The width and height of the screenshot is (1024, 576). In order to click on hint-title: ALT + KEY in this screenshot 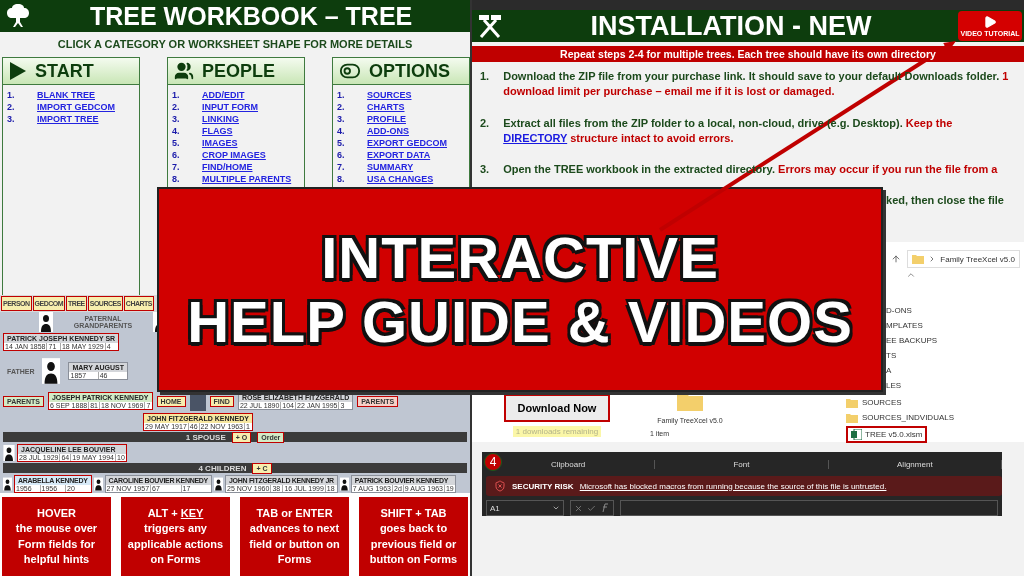, I will do `click(175, 513)`.